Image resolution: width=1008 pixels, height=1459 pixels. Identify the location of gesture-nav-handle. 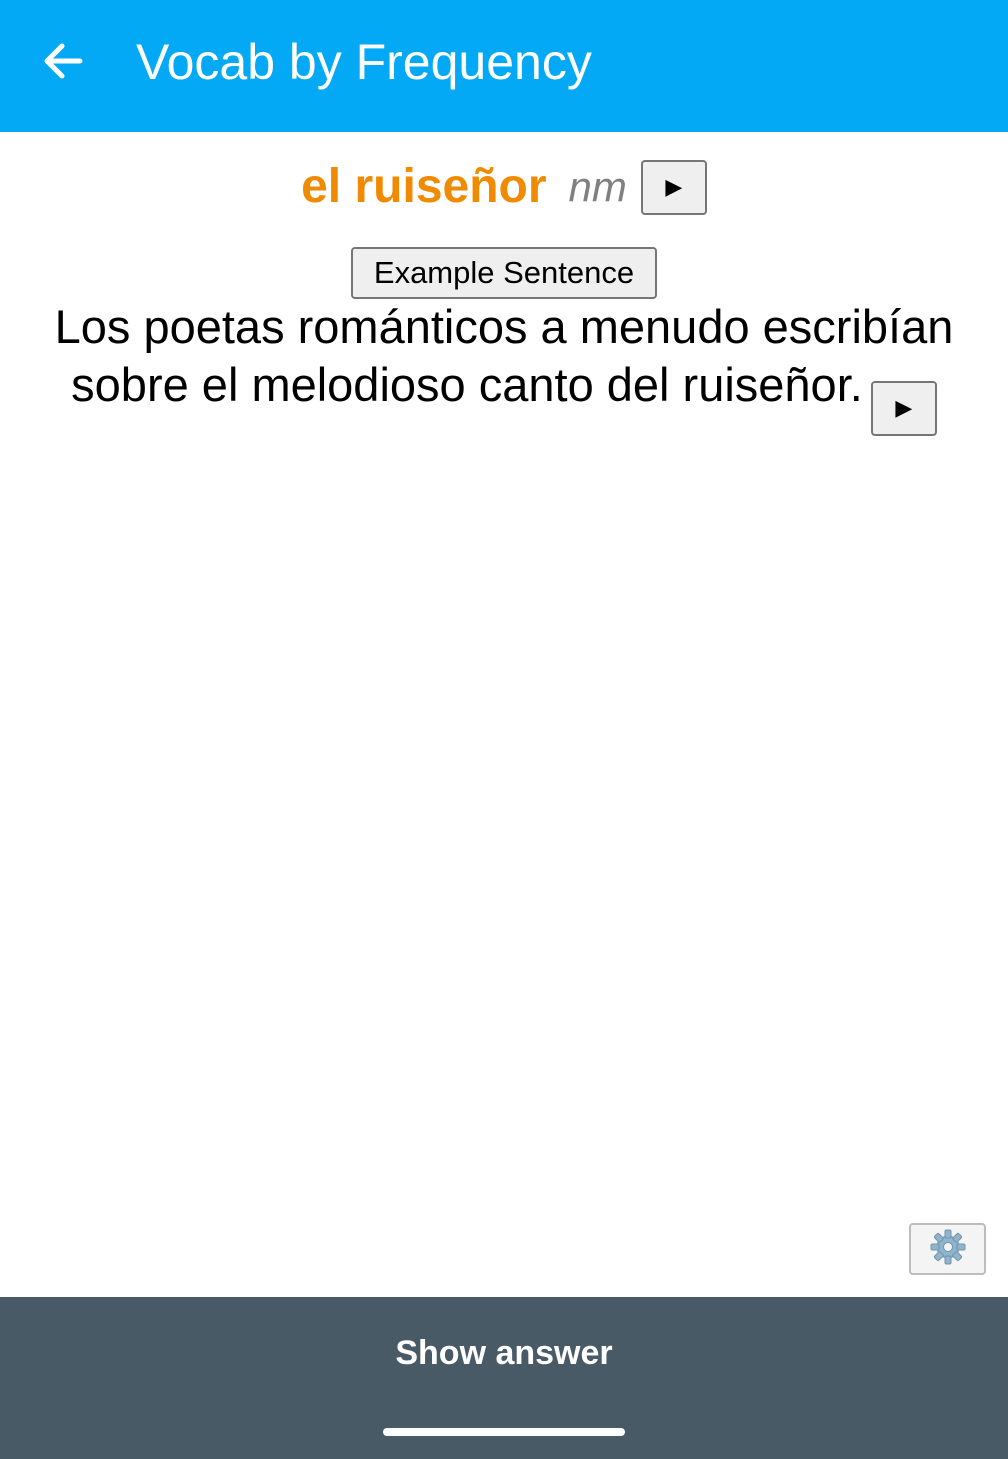
(504, 1432).